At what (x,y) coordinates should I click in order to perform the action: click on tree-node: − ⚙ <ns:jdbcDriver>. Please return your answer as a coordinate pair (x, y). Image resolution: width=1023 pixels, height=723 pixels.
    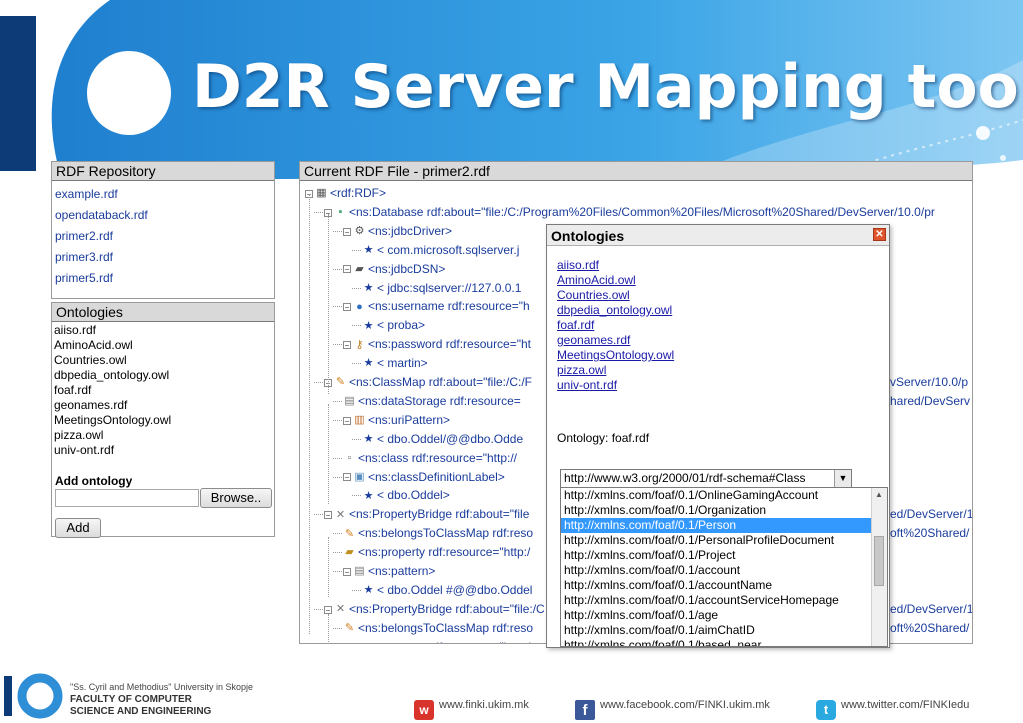
    Looking at the image, I should click on (397, 231).